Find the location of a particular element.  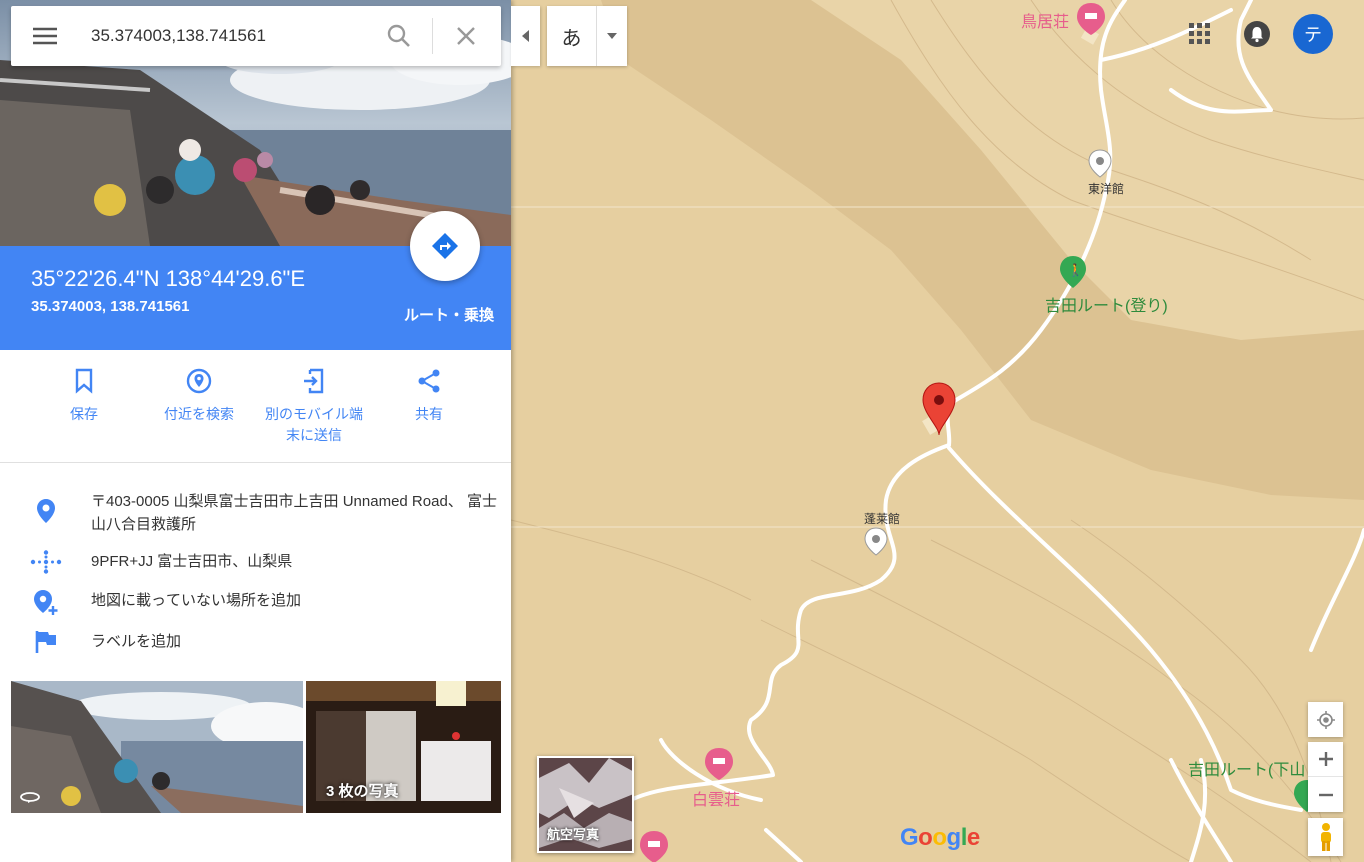

flag-icon is located at coordinates (45, 642).